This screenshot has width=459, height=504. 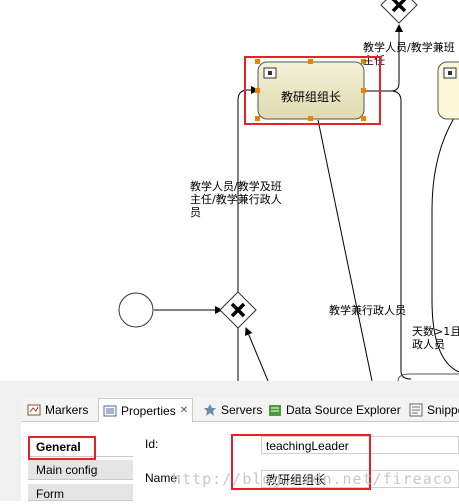 What do you see at coordinates (428, 377) in the screenshot?
I see `bottom-right-shape` at bounding box center [428, 377].